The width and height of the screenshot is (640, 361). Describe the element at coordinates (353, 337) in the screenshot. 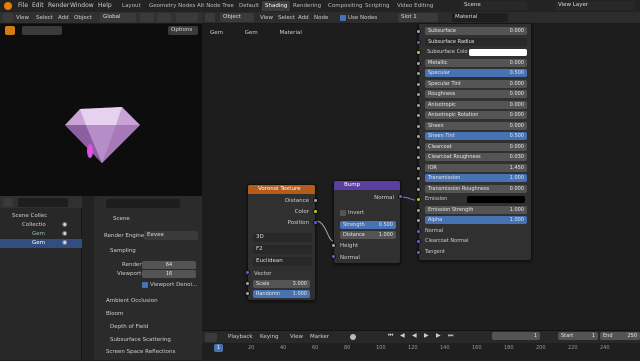

I see `record-icon` at that location.